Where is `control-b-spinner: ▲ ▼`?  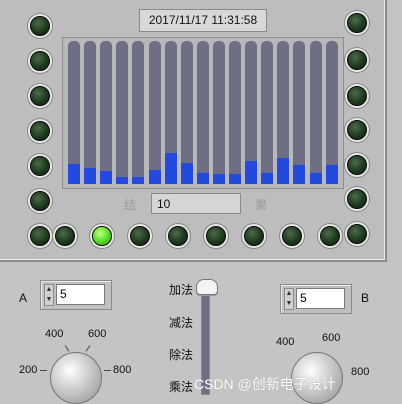 control-b-spinner: ▲ ▼ is located at coordinates (289, 299).